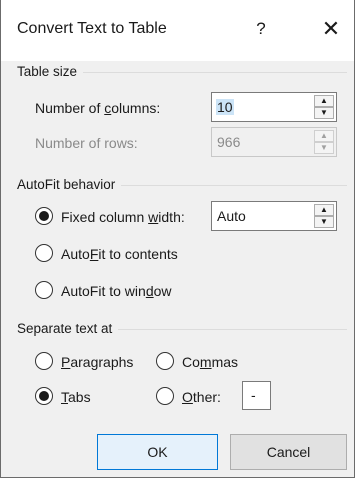  What do you see at coordinates (274, 107) in the screenshot?
I see `columns-spinner: 10 ▲ ▼` at bounding box center [274, 107].